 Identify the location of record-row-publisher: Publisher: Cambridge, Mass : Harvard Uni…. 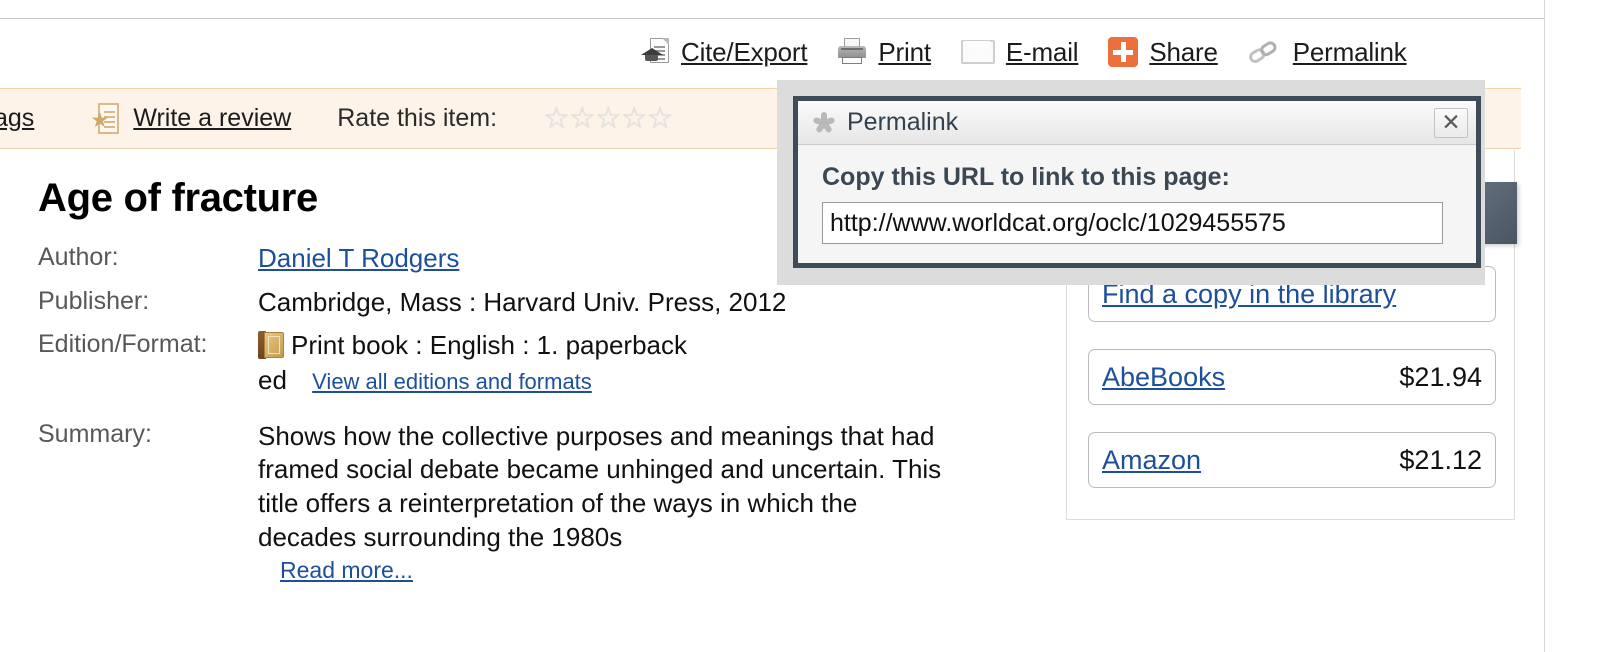
(538, 302).